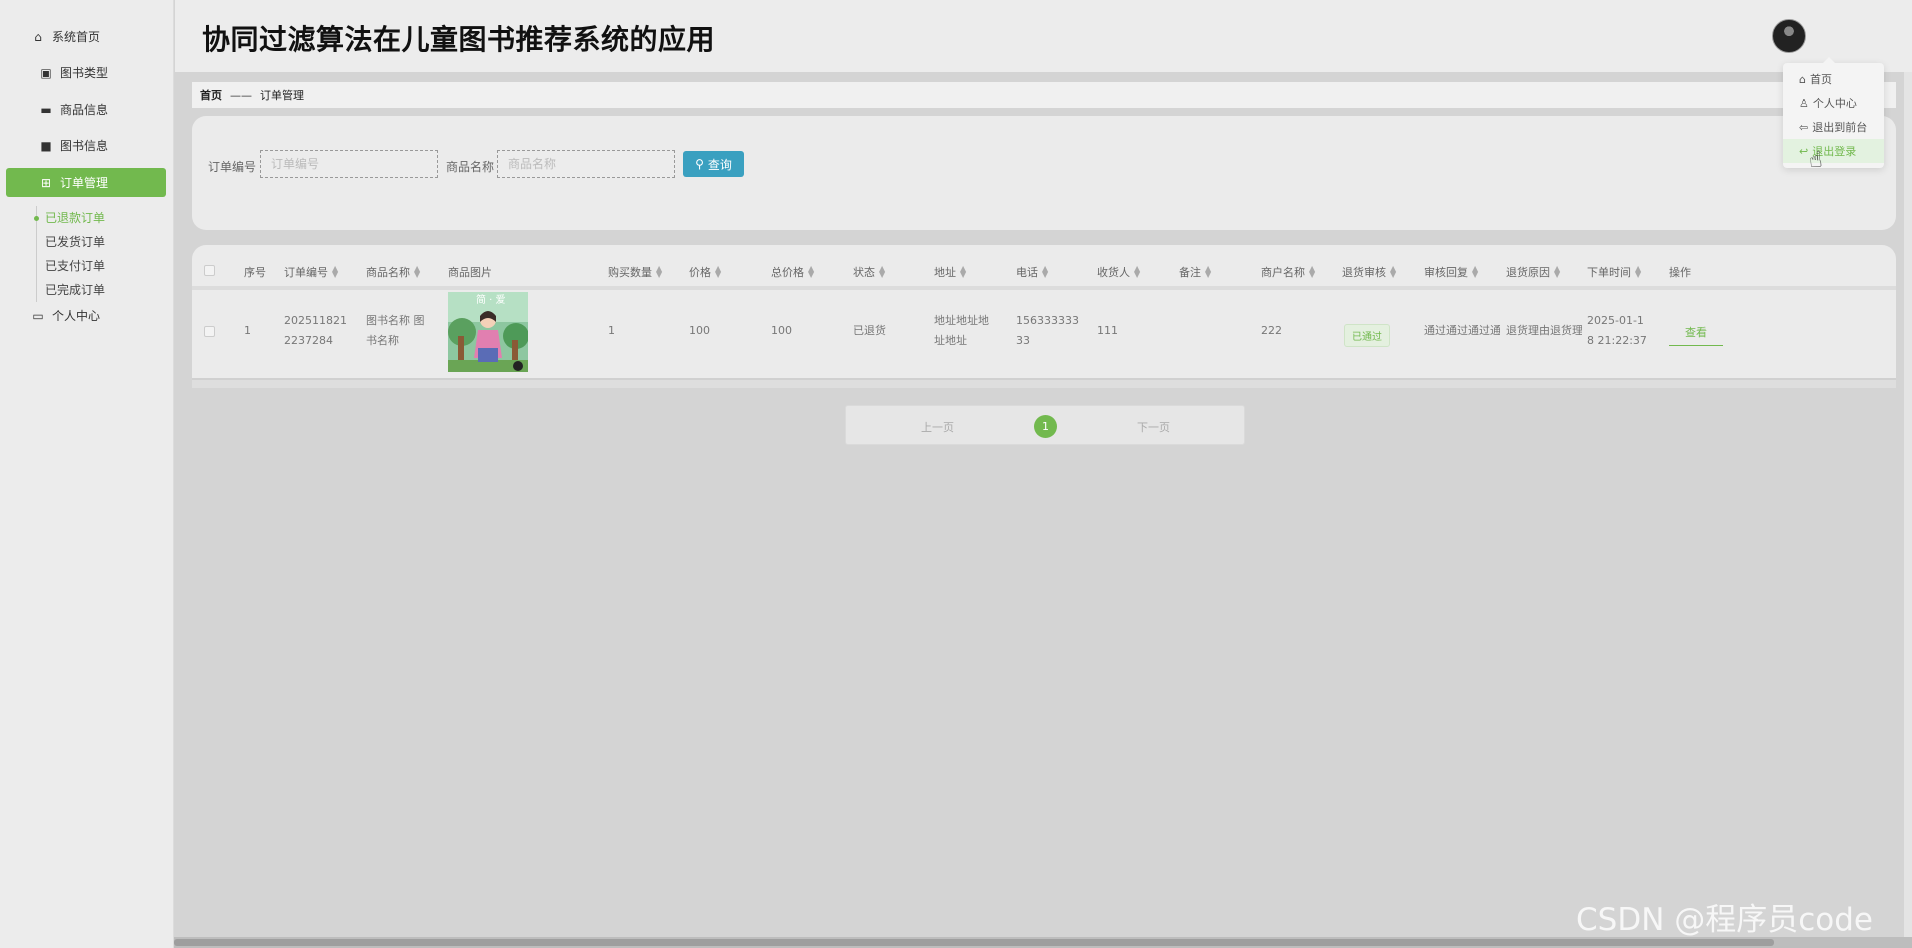  What do you see at coordinates (69, 218) in the screenshot?
I see `submenu-refunded-orders: 已退款订单` at bounding box center [69, 218].